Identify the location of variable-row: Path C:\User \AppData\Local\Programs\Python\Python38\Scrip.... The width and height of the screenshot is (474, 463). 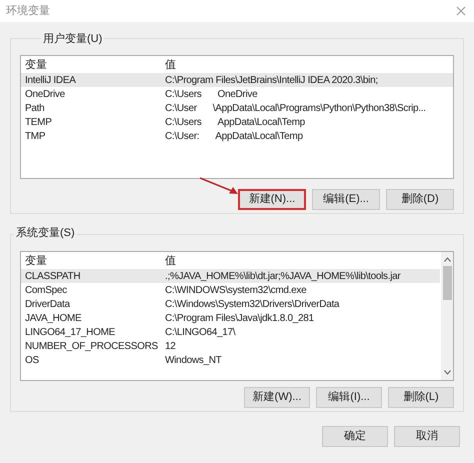
(237, 108).